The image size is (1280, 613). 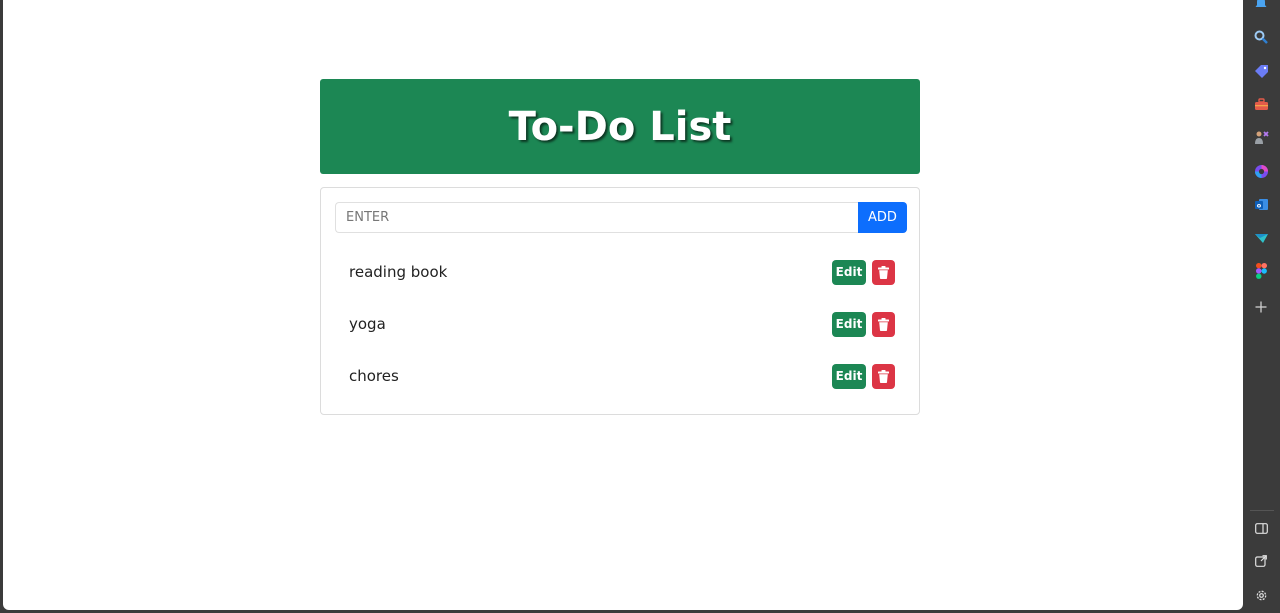 I want to click on settings-icon, so click(x=1261, y=595).